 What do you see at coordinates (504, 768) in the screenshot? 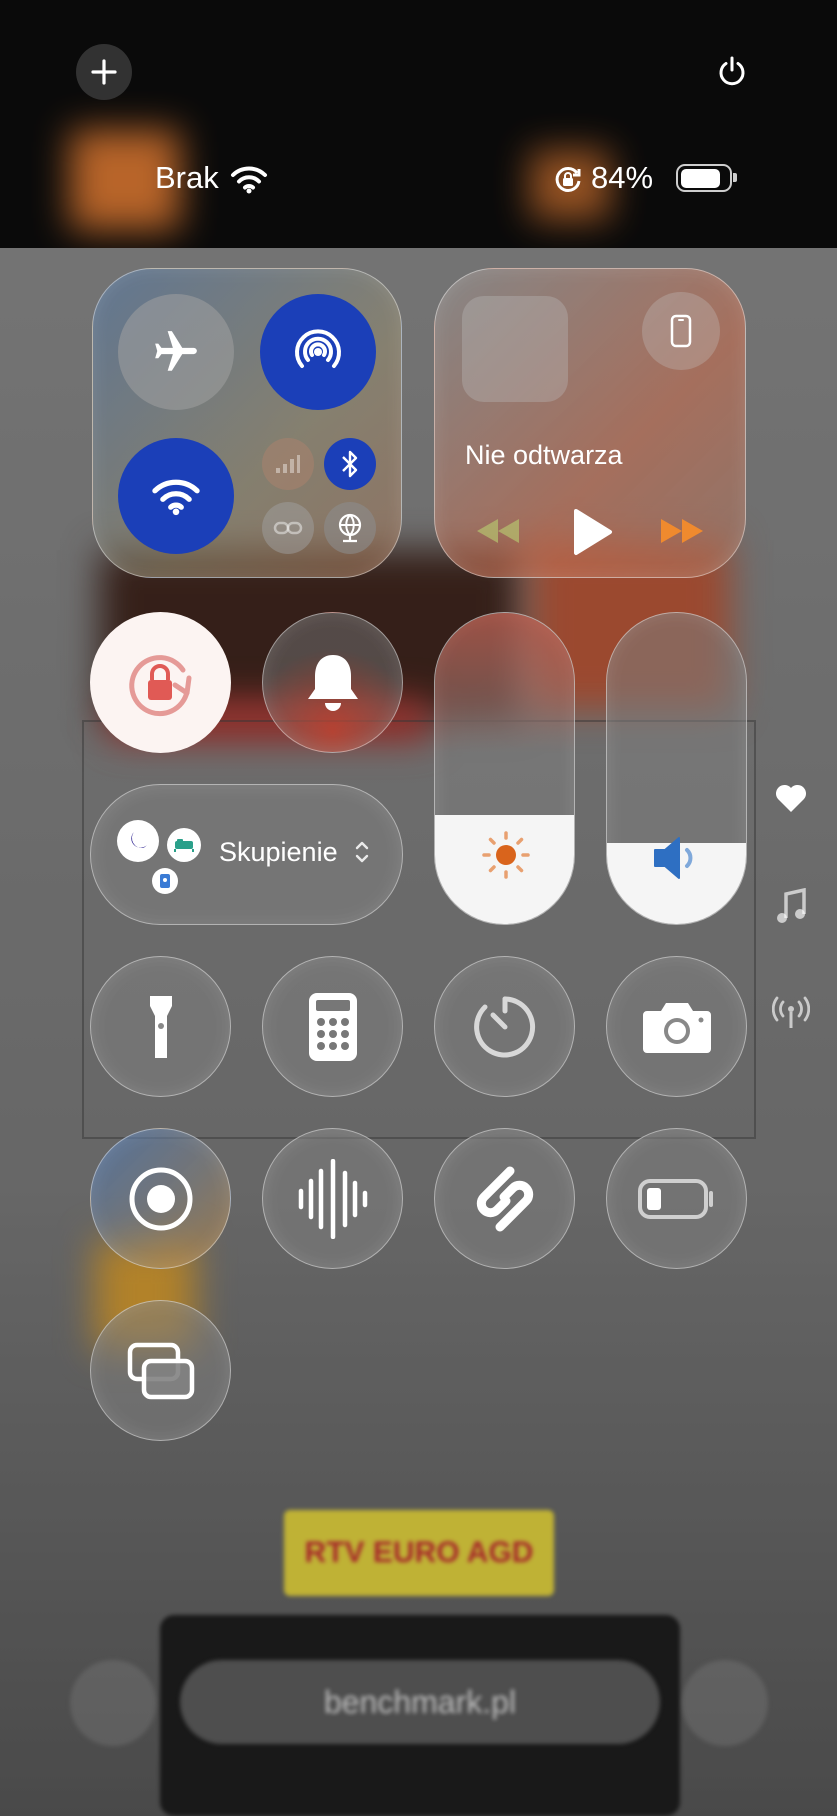
I see `brightness-slider` at bounding box center [504, 768].